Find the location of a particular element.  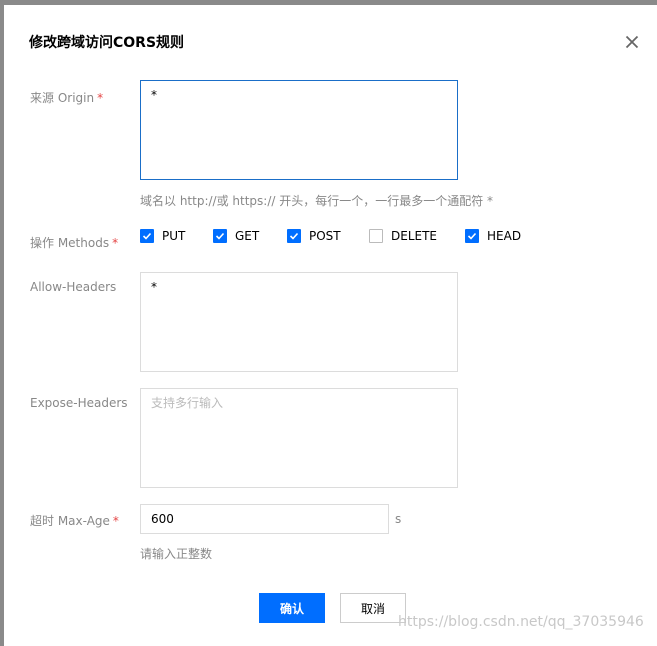

method-checkbox-put: PUT is located at coordinates (162, 236).